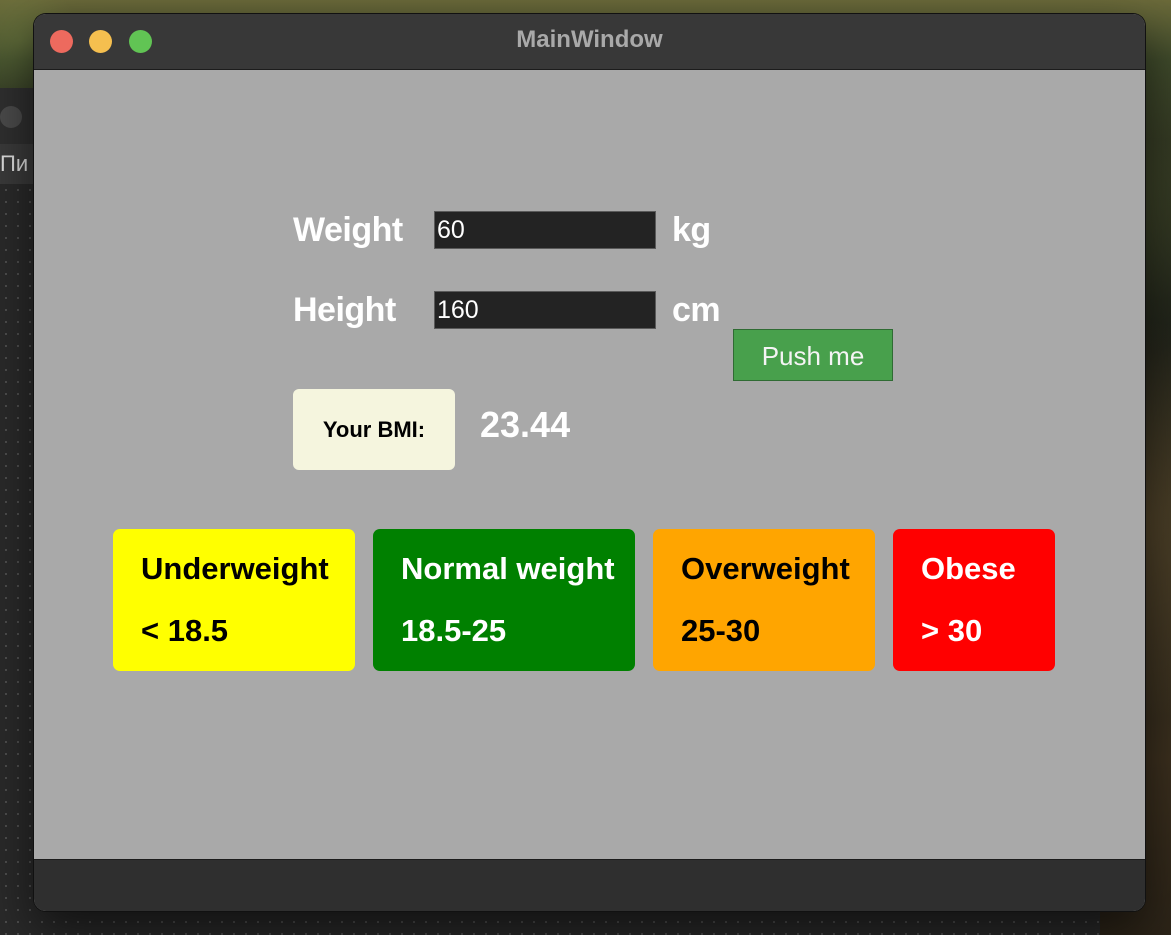 The height and width of the screenshot is (935, 1171). I want to click on category-name: Obese, so click(968, 568).